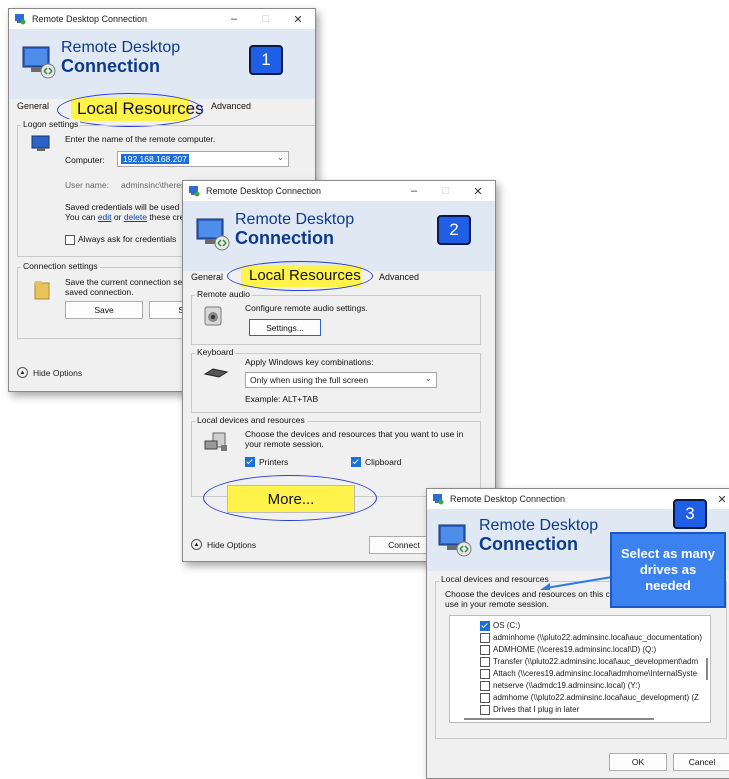  I want to click on drive-item: OS (C:), so click(500, 625).